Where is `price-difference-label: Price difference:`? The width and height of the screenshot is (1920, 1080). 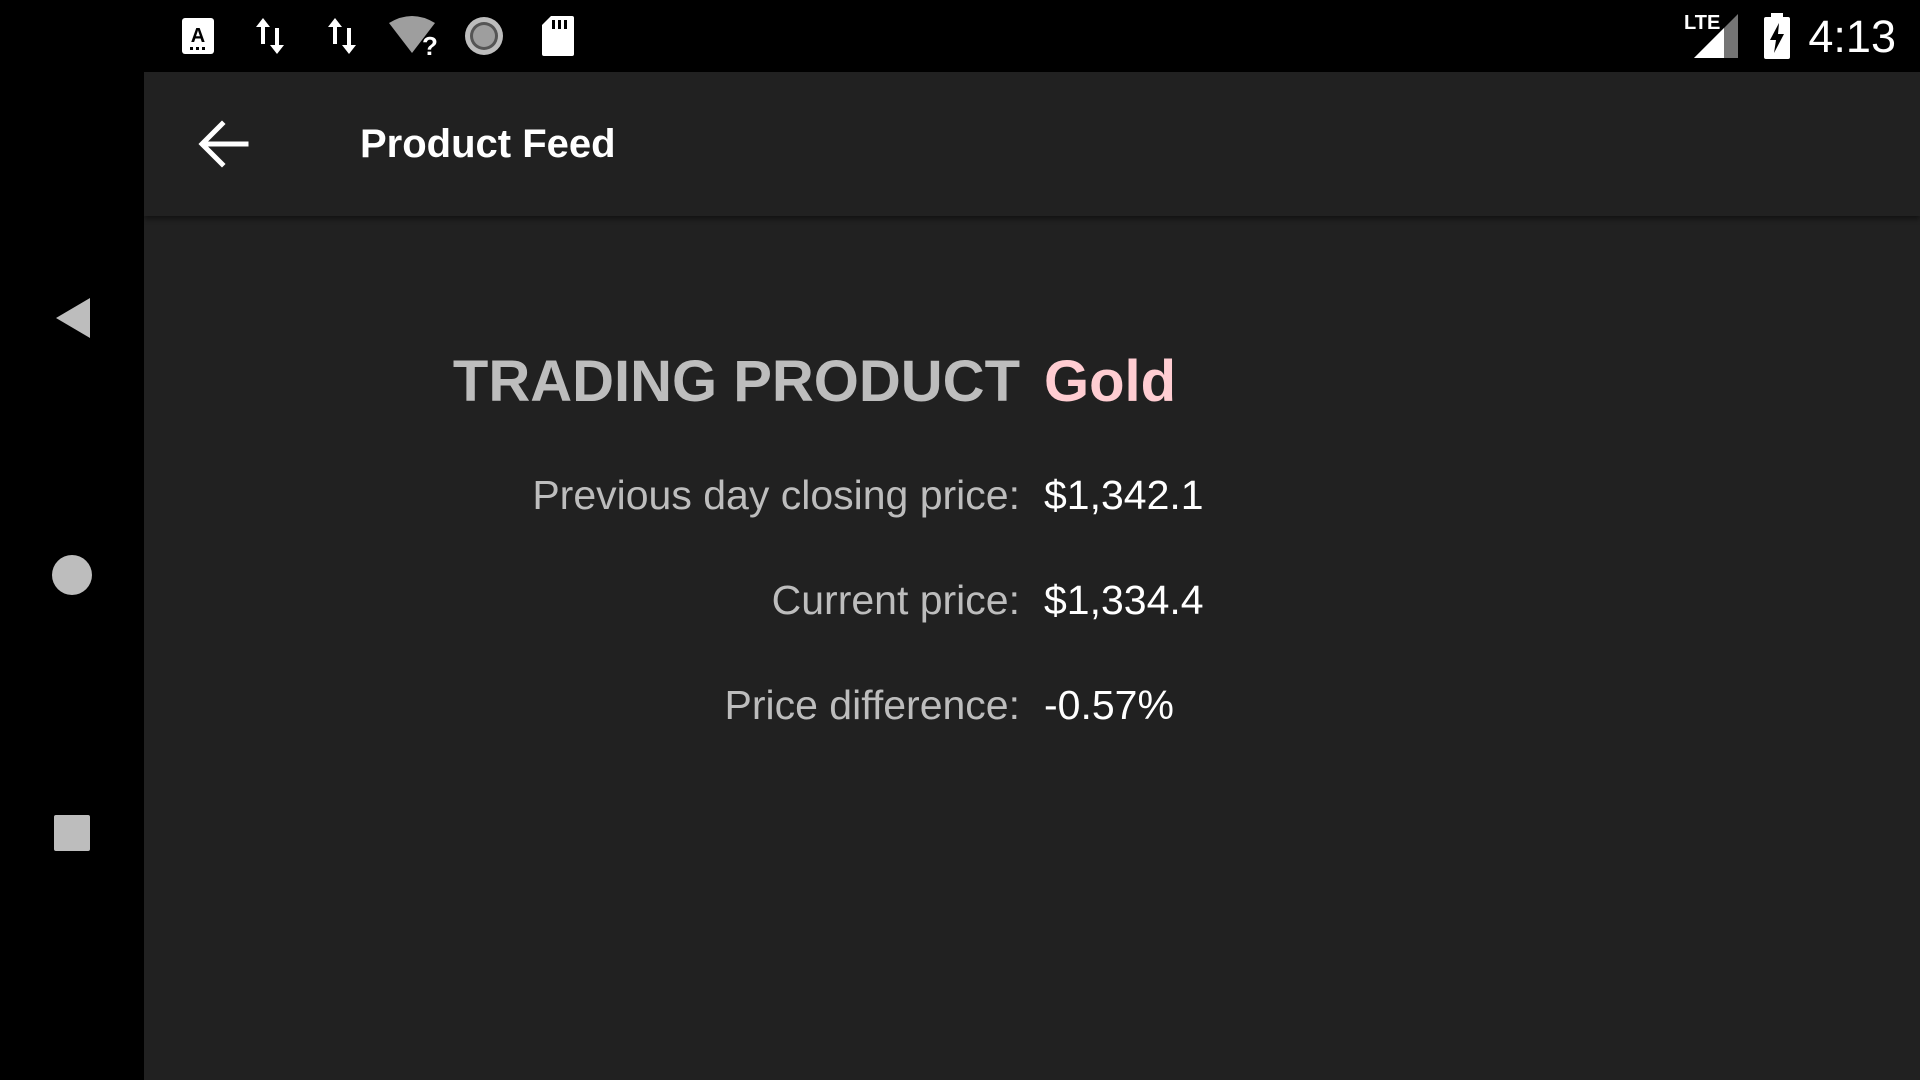
price-difference-label: Price difference: is located at coordinates (872, 705).